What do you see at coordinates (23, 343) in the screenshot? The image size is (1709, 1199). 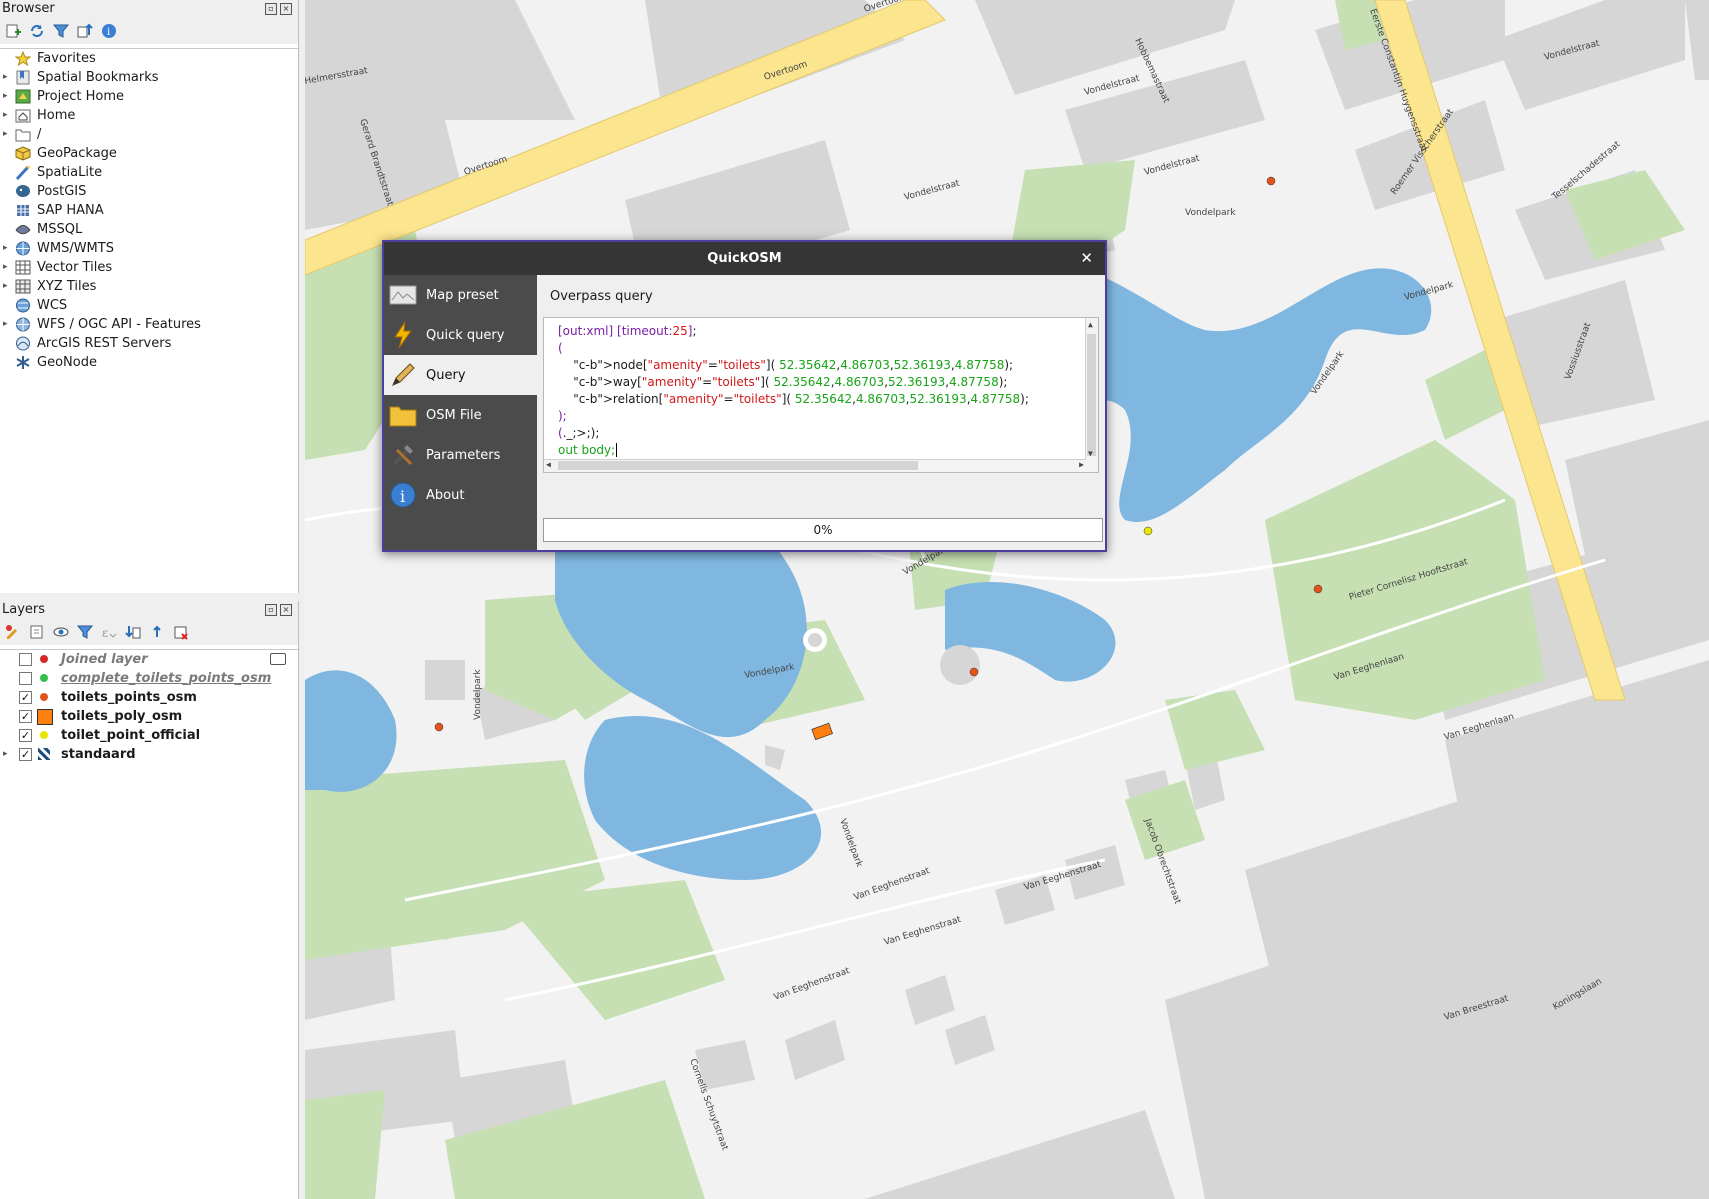 I see `arcgis-icon` at bounding box center [23, 343].